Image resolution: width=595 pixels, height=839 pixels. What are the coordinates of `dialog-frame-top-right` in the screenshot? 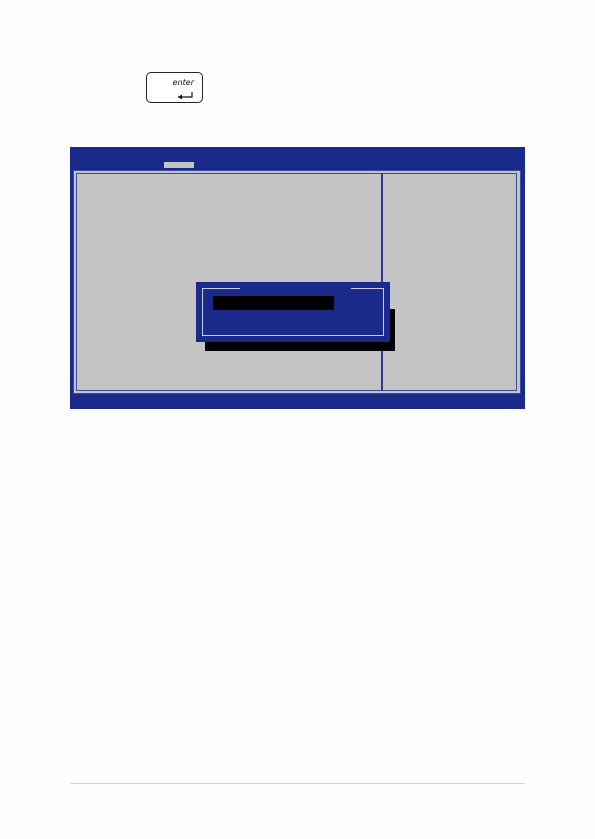 It's located at (367, 288).